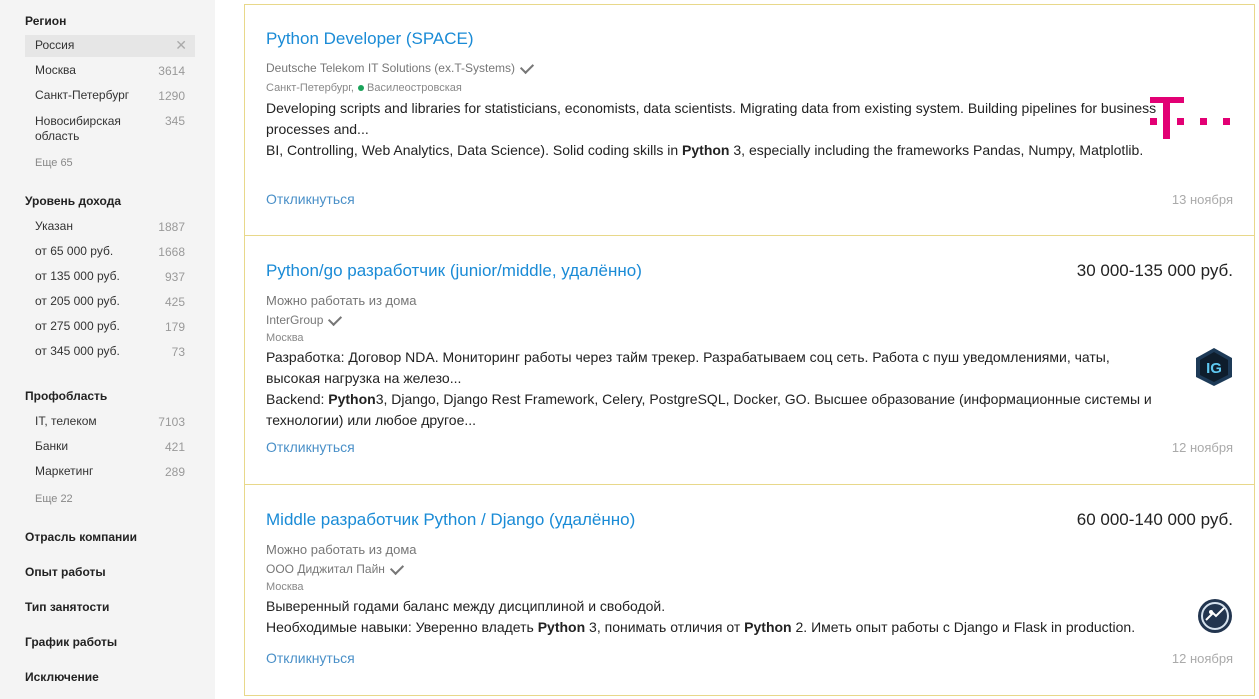 This screenshot has height=699, width=1259. I want to click on filter-count: 1668, so click(171, 252).